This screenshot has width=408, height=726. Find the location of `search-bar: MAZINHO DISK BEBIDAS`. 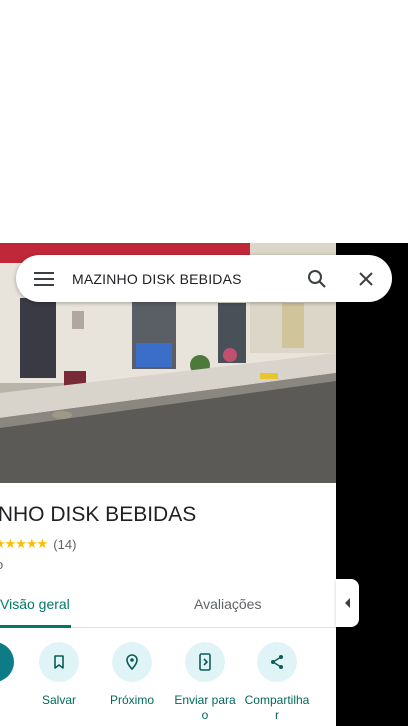

search-bar: MAZINHO DISK BEBIDAS is located at coordinates (204, 278).